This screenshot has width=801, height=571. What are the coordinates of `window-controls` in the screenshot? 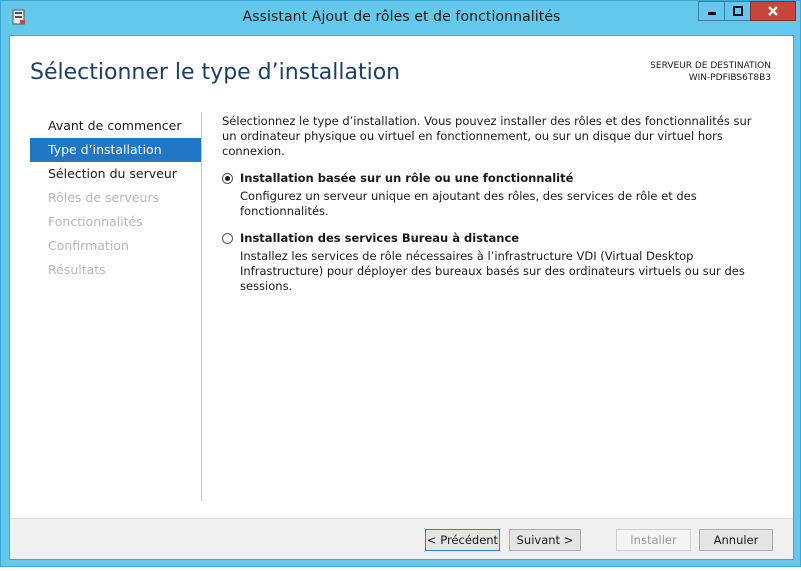 It's located at (747, 11).